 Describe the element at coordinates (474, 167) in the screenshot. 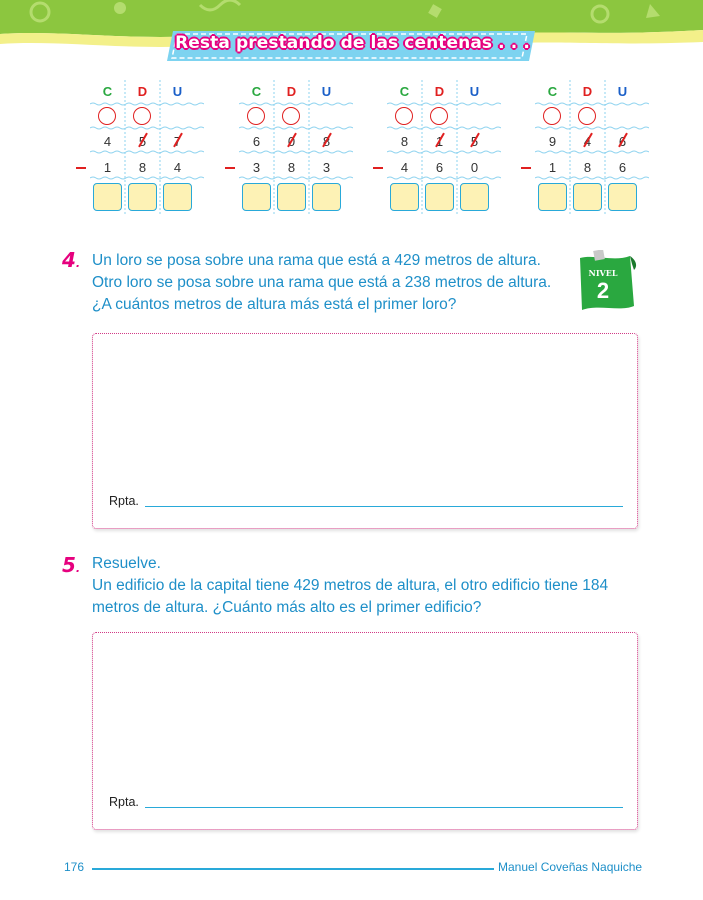

I see `subtrahend-digit: 0` at that location.